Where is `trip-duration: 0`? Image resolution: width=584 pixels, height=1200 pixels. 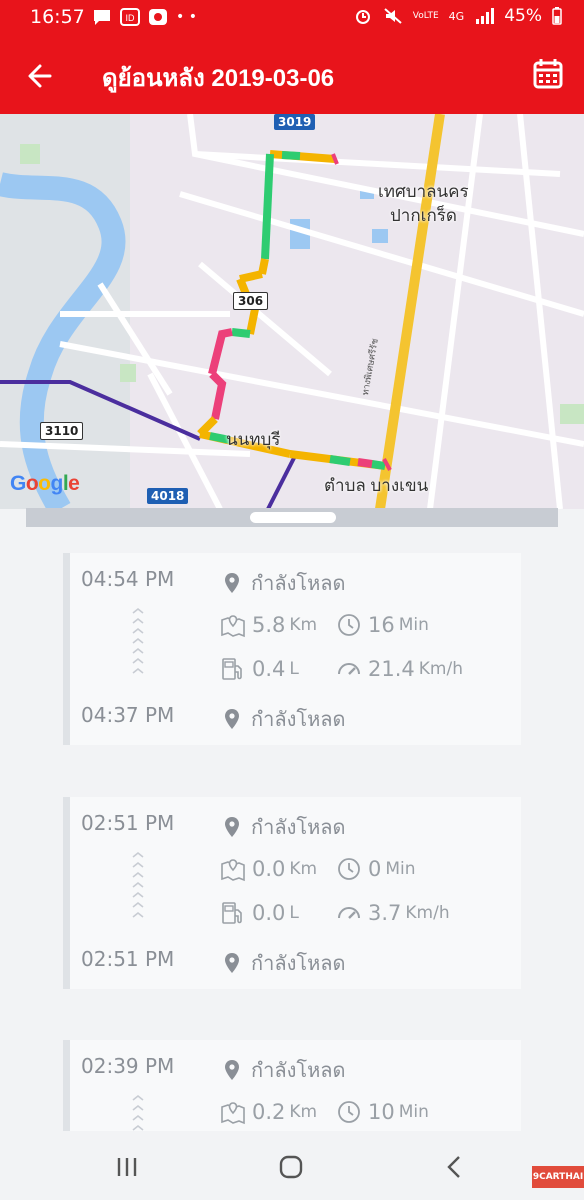 trip-duration: 0 is located at coordinates (375, 869).